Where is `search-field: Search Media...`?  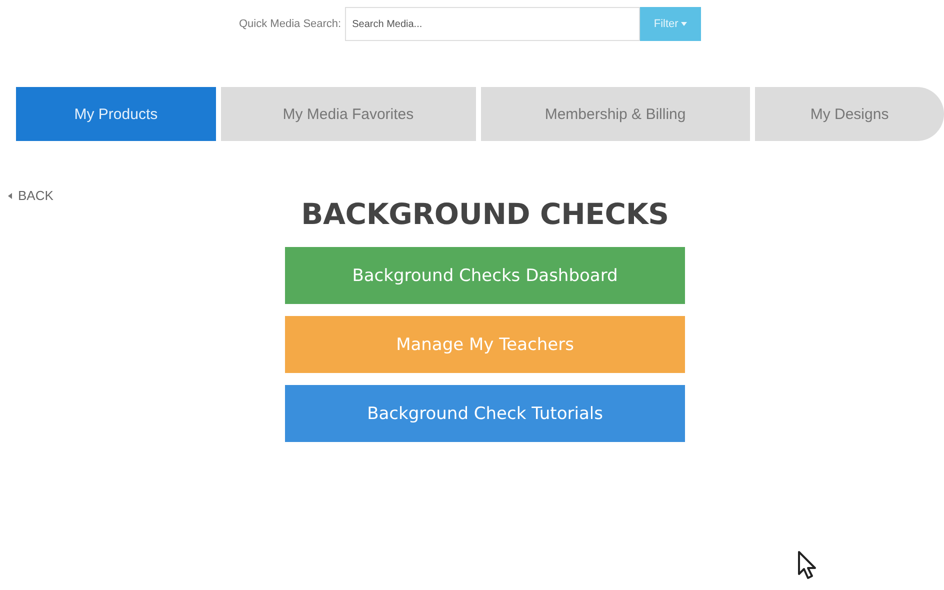
search-field: Search Media... is located at coordinates (492, 24).